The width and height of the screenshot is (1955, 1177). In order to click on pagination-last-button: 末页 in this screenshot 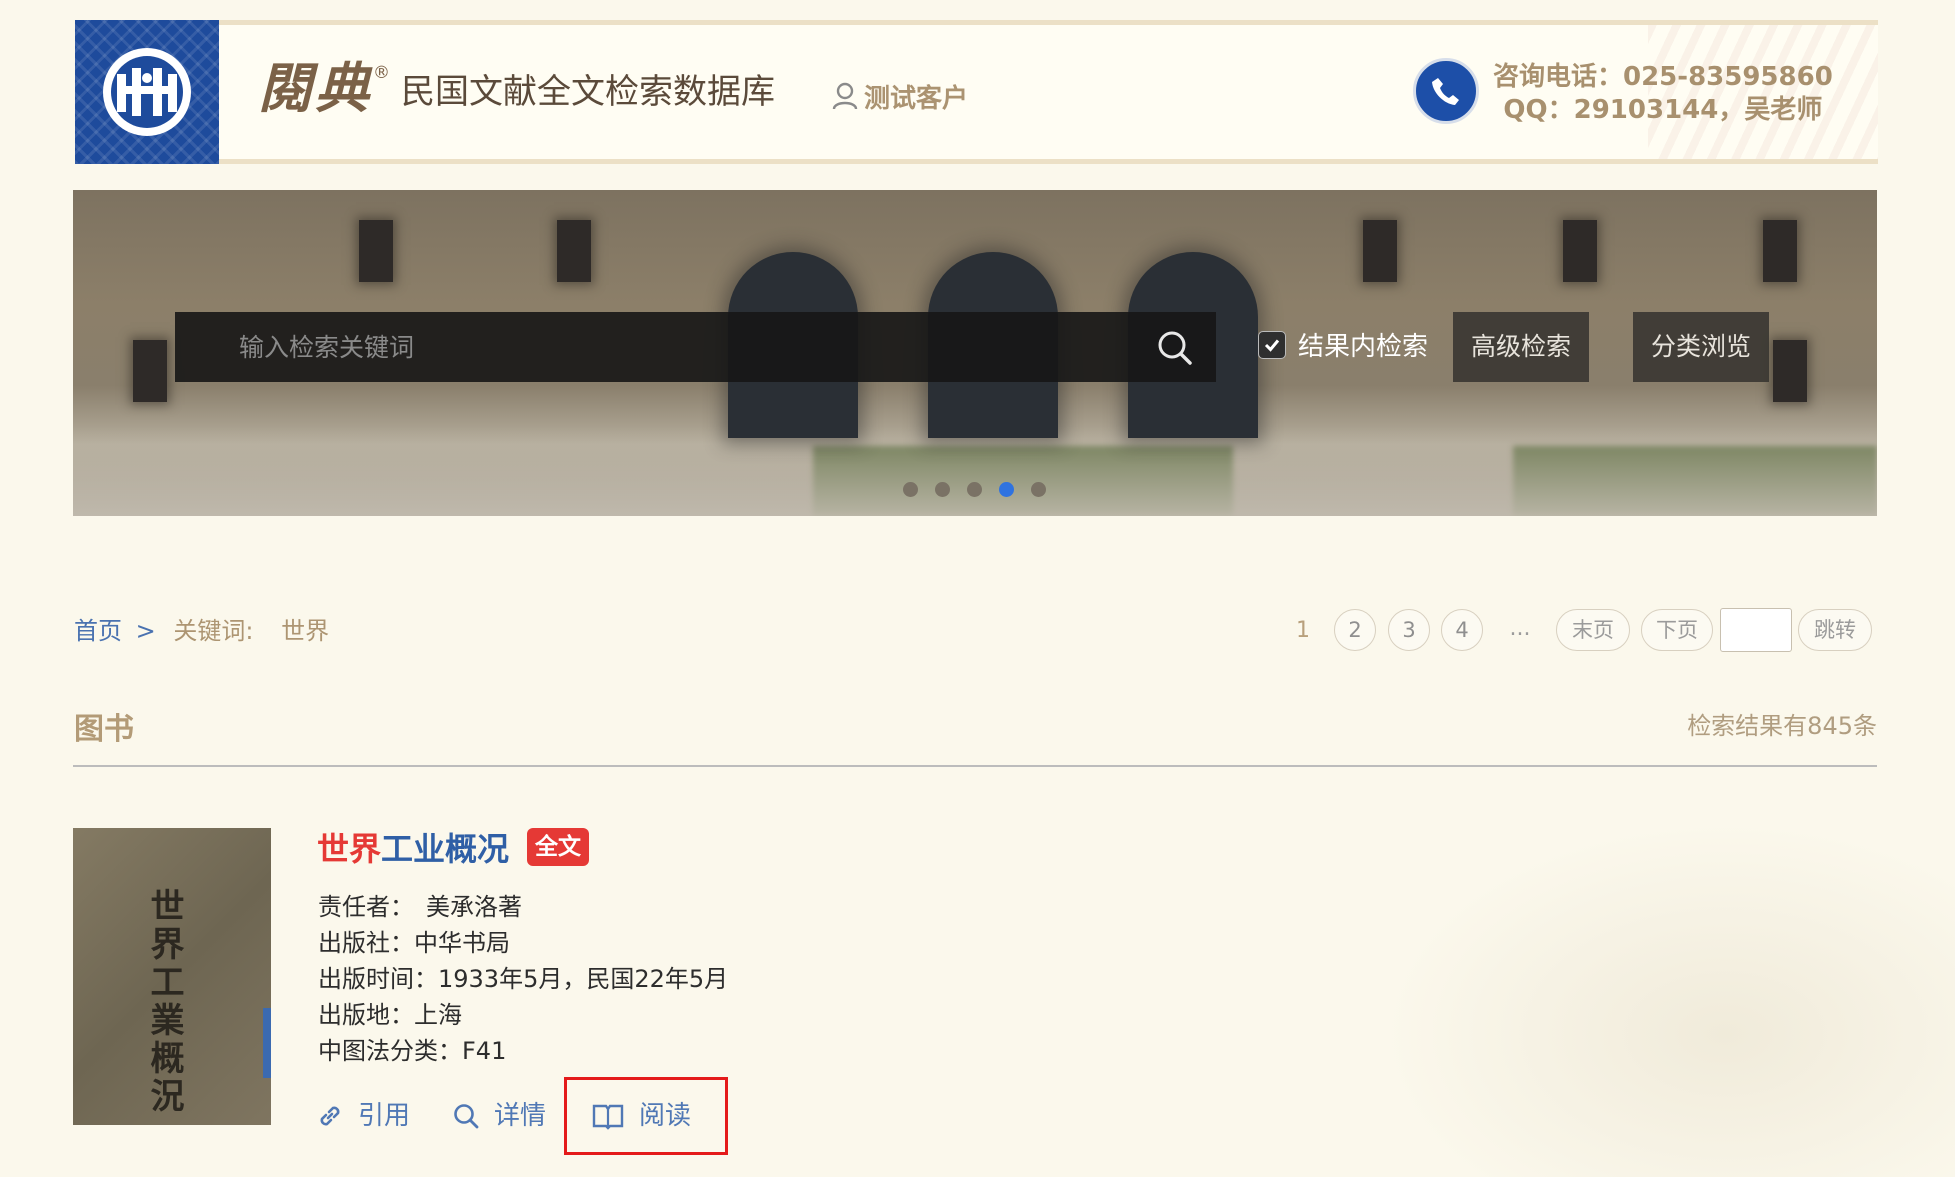, I will do `click(1593, 630)`.